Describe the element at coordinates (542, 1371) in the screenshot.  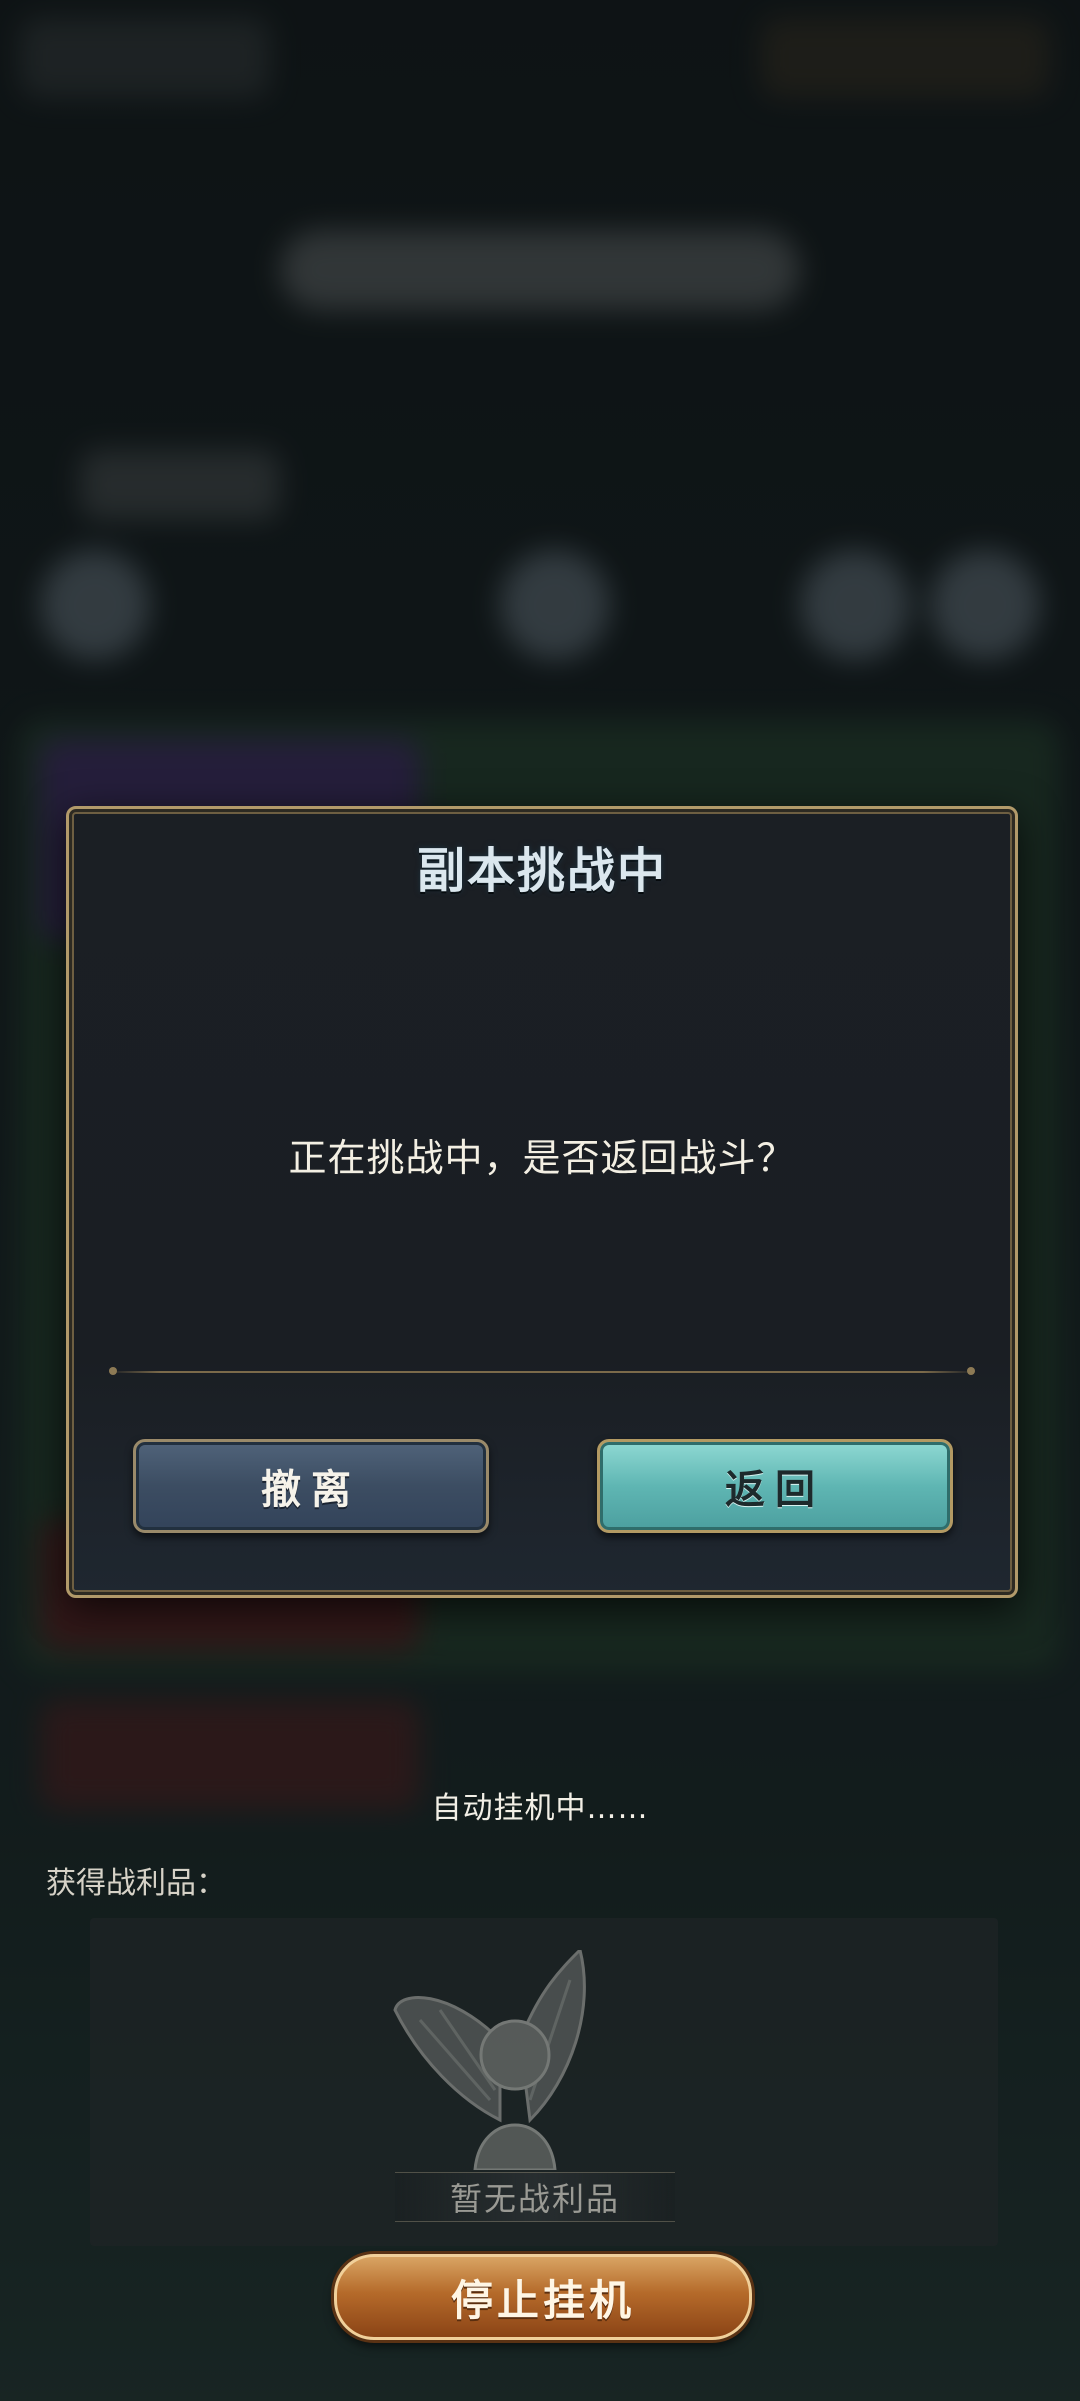
I see `dialog-divider` at that location.